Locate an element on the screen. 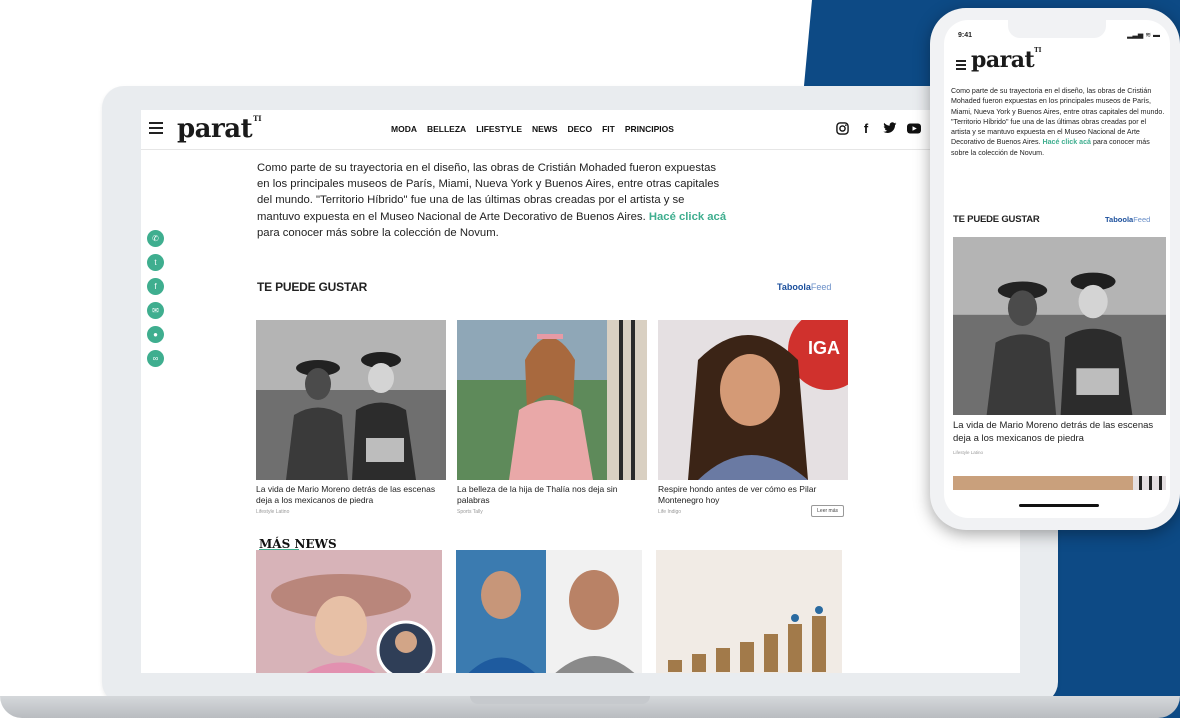 Image resolution: width=1180 pixels, height=718 pixels. more-news-row is located at coordinates (549, 611).